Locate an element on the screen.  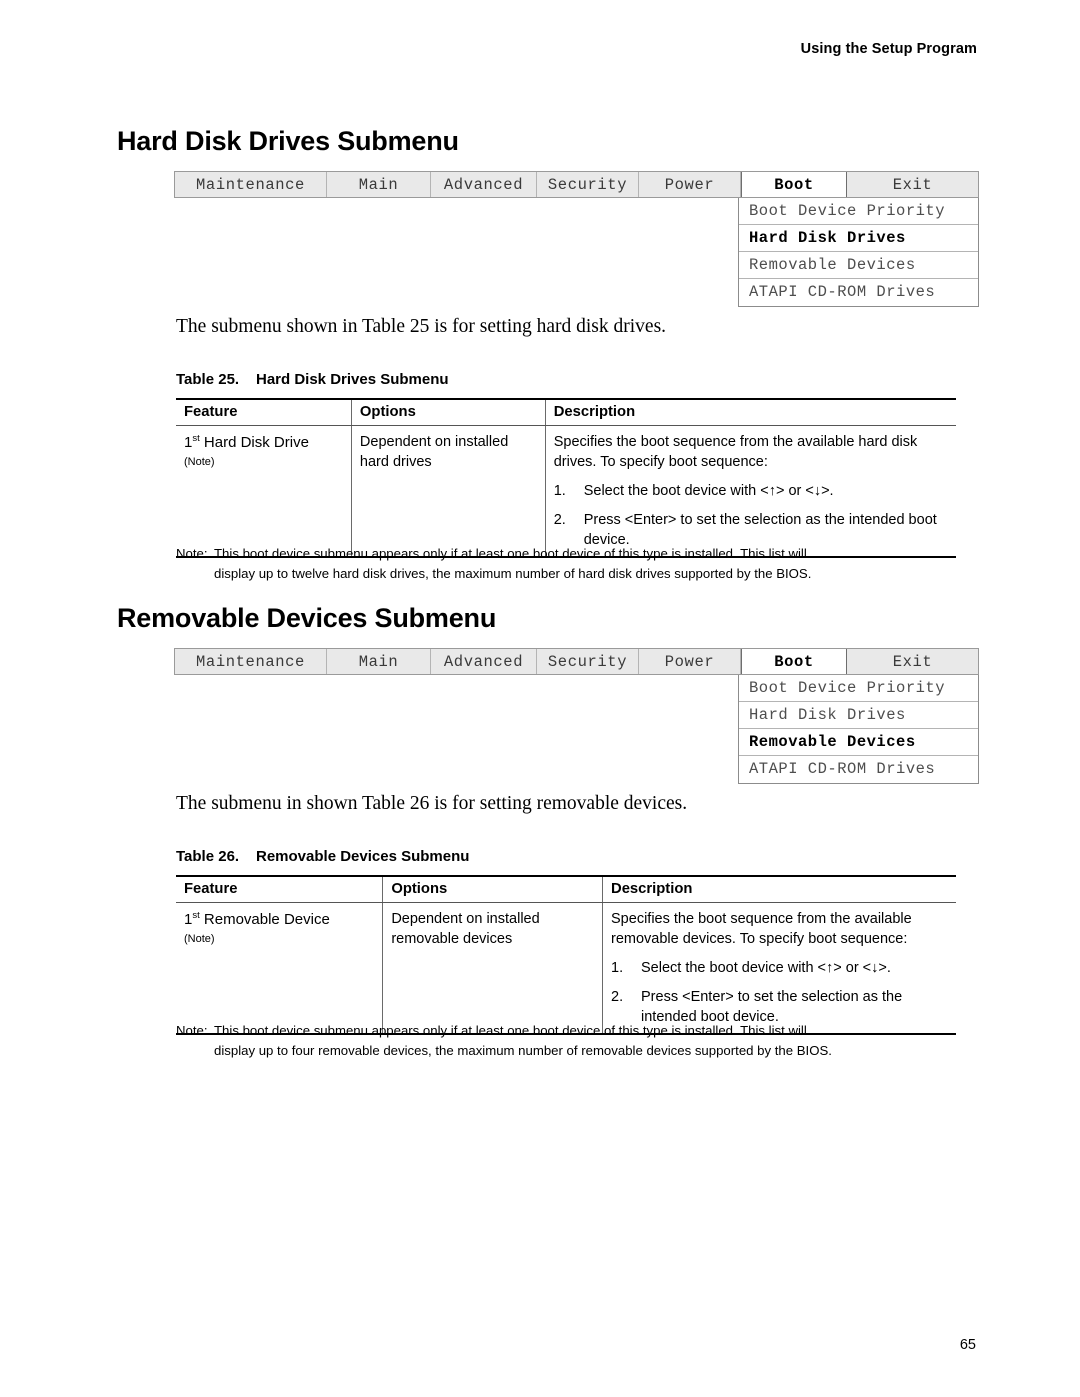
table-26-header-row: Feature Options Description is located at coordinates (566, 889).